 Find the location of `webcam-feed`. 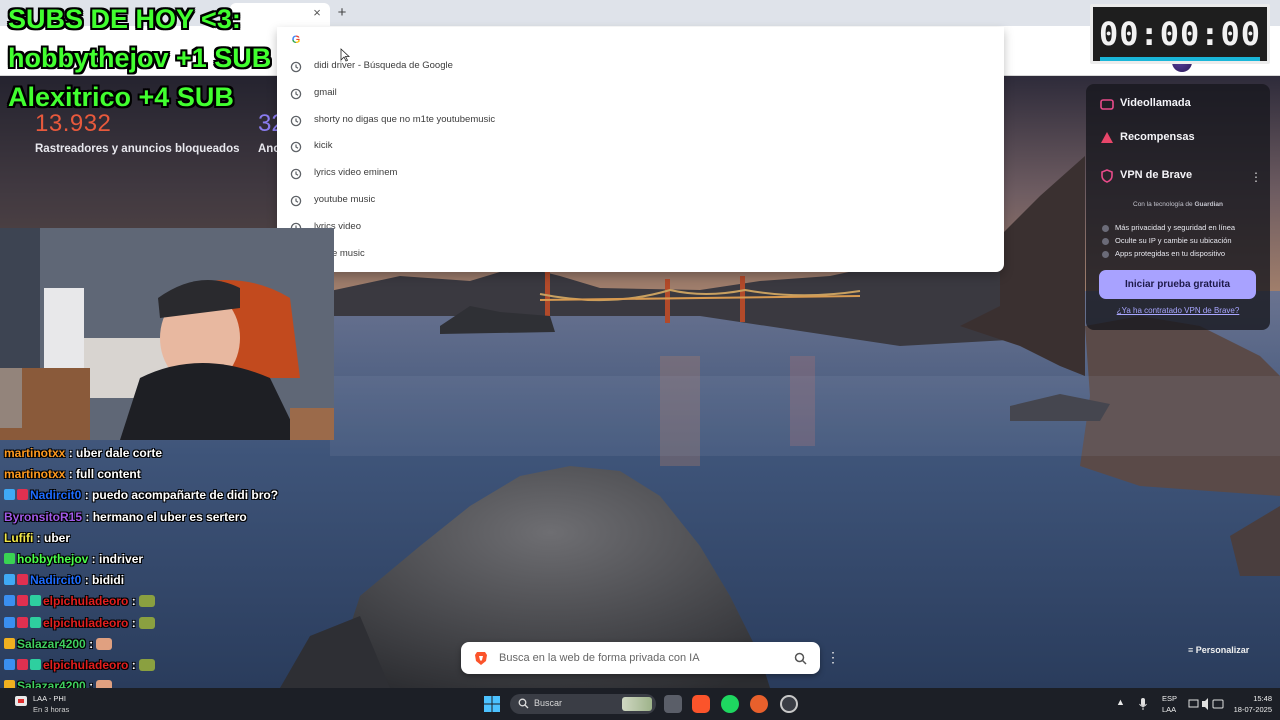

webcam-feed is located at coordinates (167, 334).